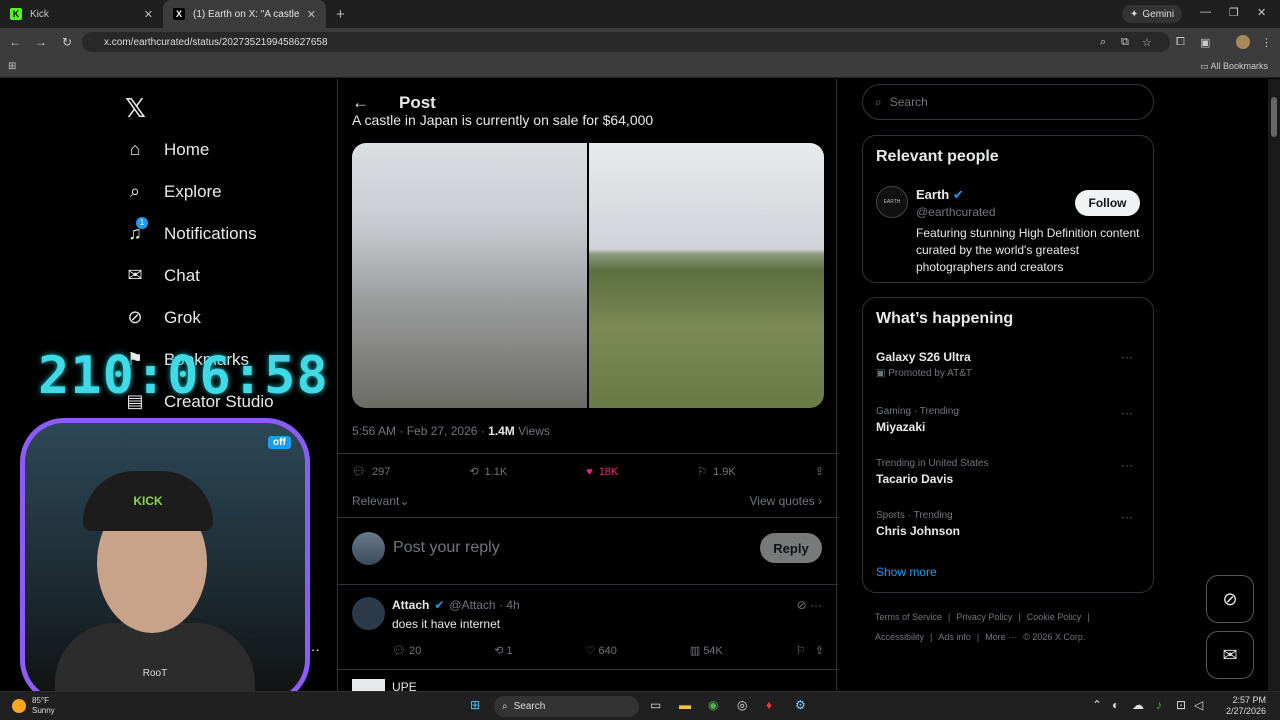  Describe the element at coordinates (33, 706) in the screenshot. I see `weather-widget: 85°F Sunny` at that location.